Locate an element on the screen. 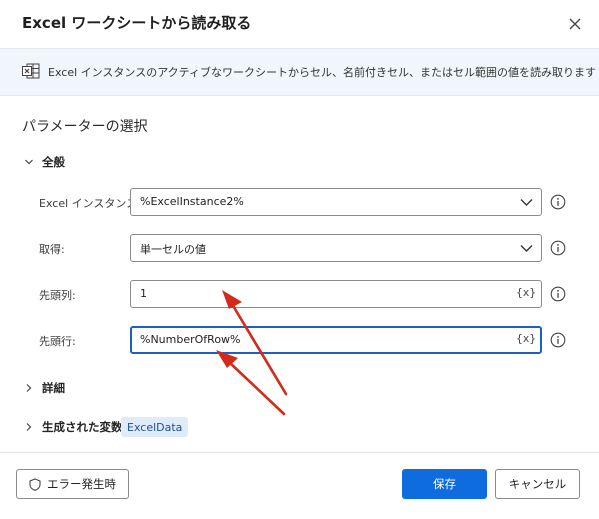  retrieve-dropdown: 単一セルの値 is located at coordinates (336, 248).